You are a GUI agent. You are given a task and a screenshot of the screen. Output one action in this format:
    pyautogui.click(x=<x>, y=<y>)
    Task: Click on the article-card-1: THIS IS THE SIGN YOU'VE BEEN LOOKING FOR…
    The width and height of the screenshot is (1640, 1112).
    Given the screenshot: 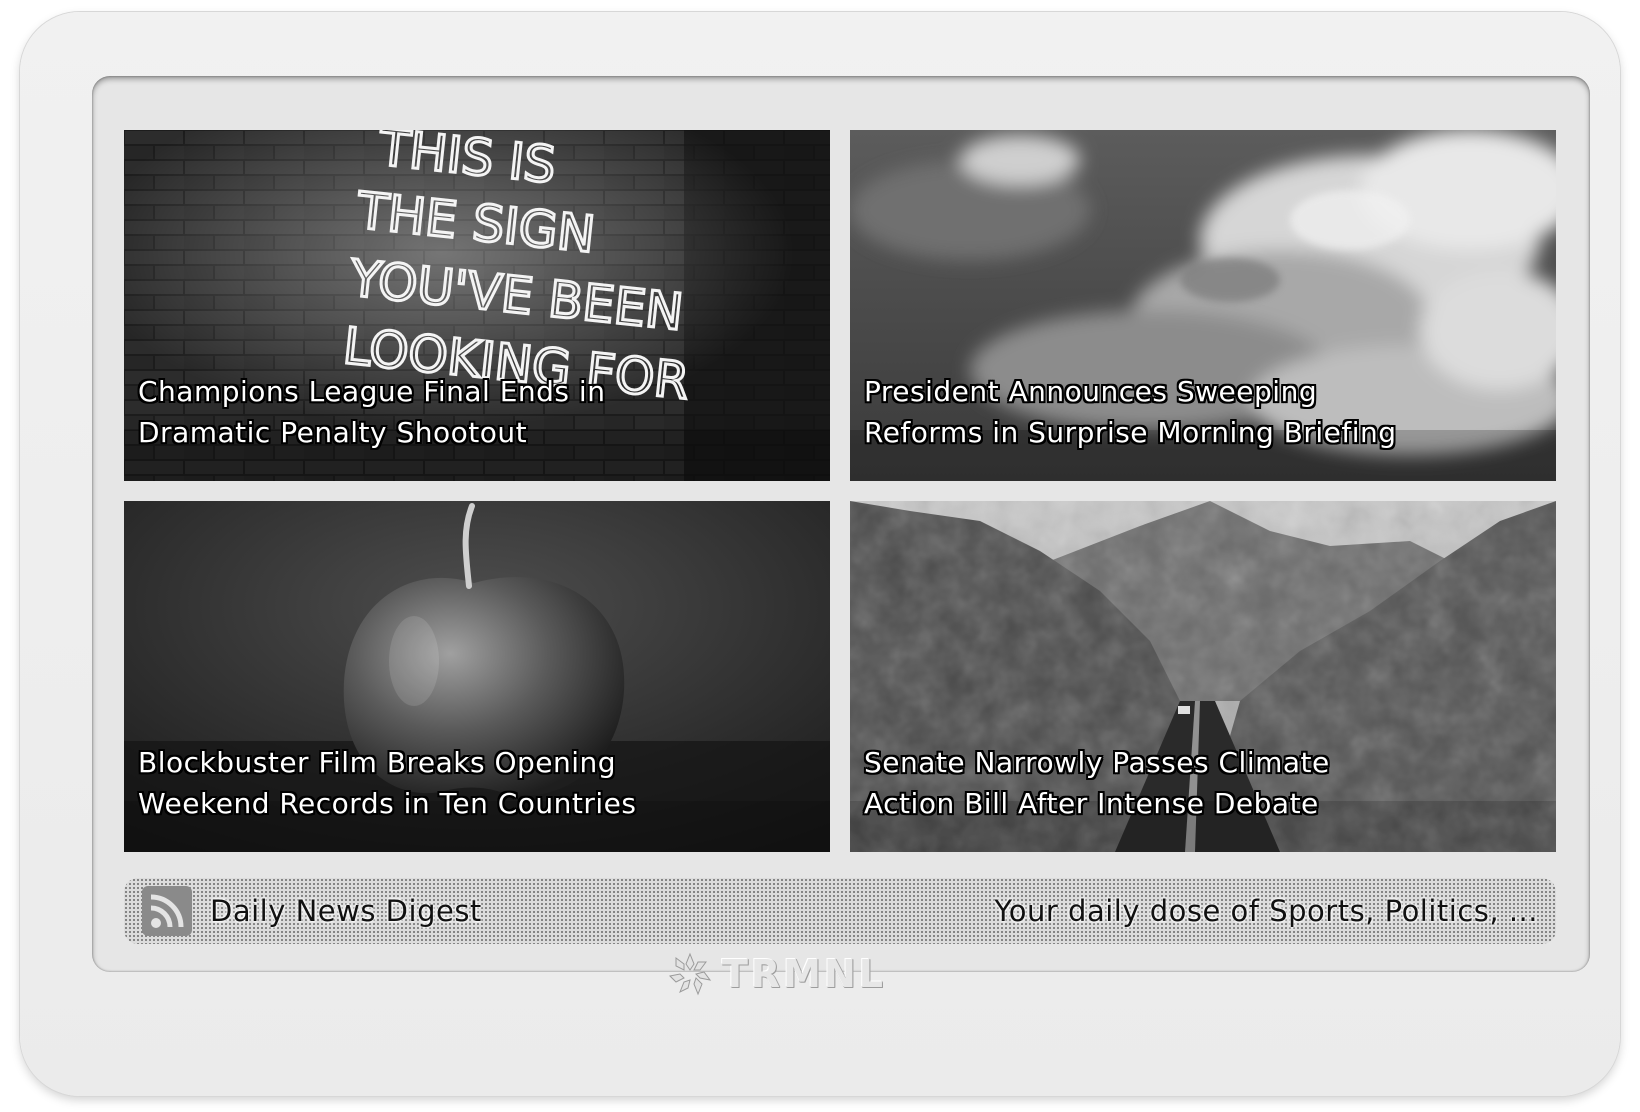 What is the action you would take?
    pyautogui.click(x=477, y=305)
    